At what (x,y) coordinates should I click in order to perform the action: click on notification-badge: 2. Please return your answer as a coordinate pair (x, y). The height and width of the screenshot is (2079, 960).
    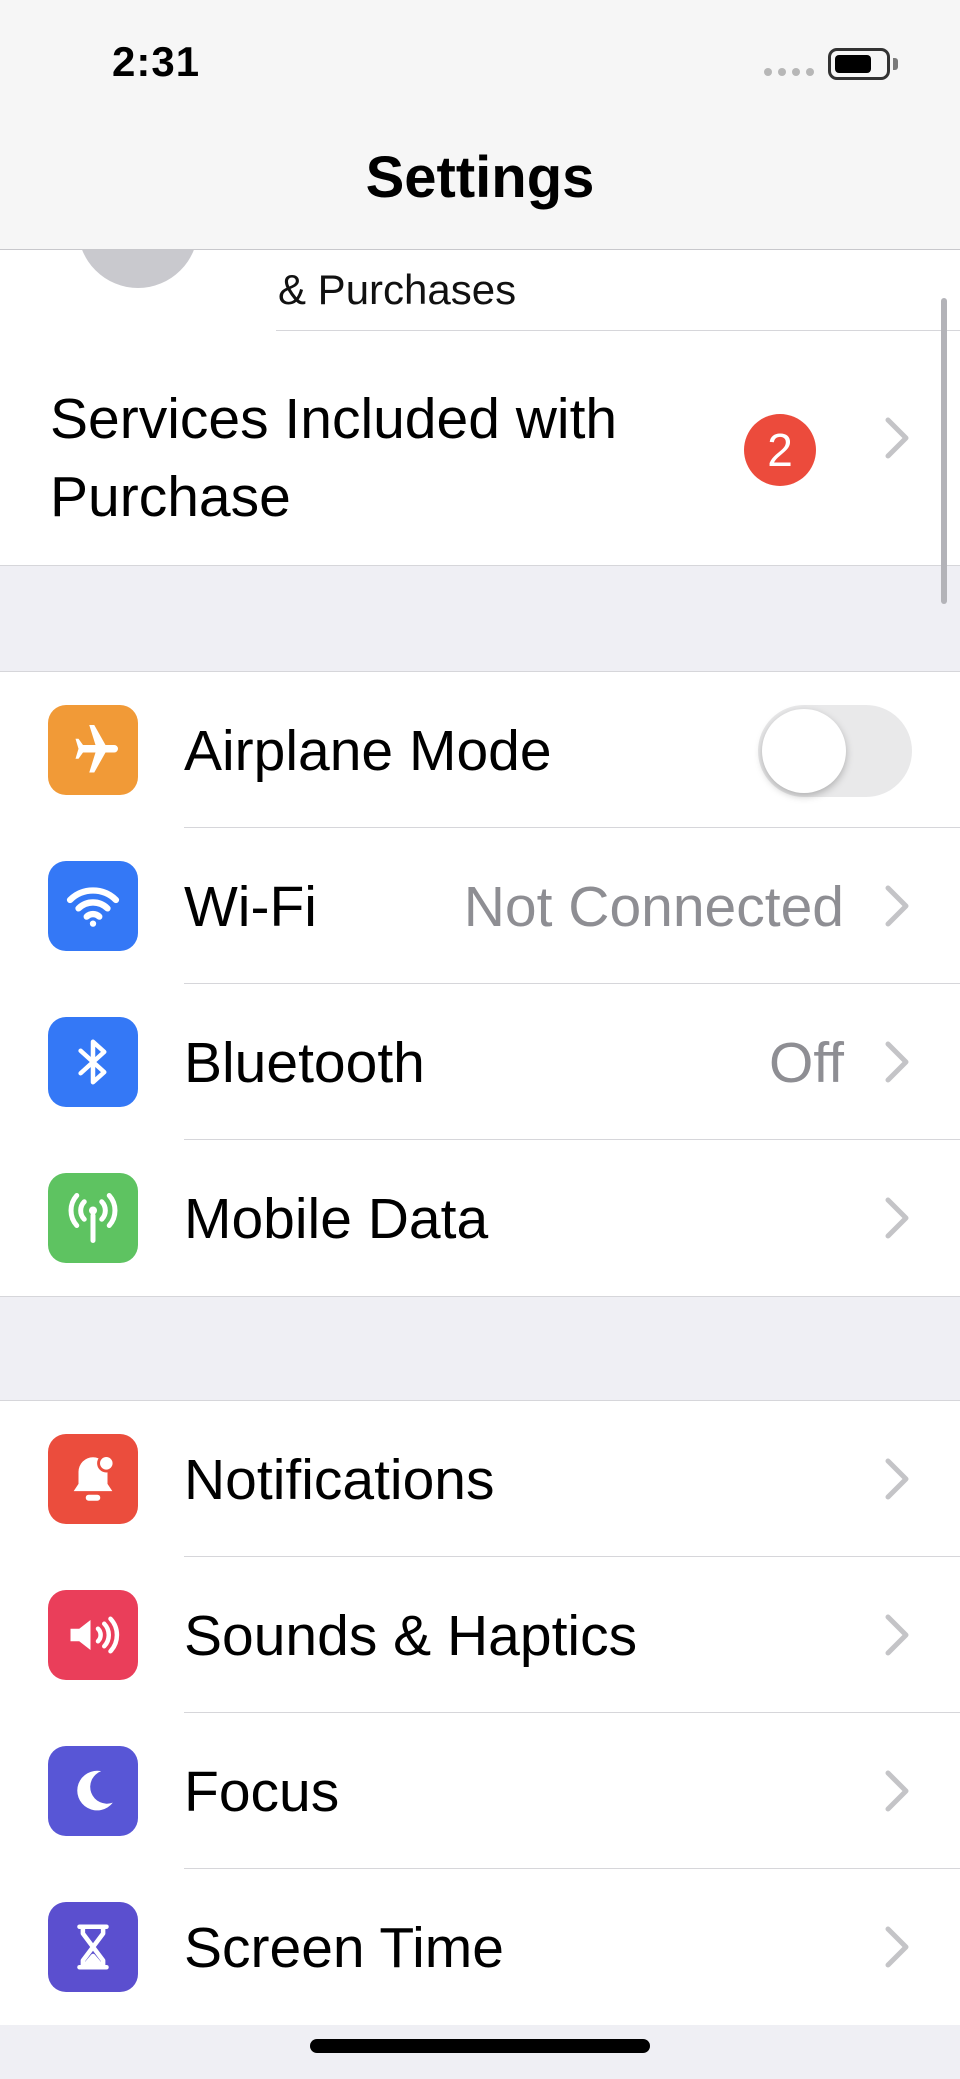
    Looking at the image, I should click on (780, 450).